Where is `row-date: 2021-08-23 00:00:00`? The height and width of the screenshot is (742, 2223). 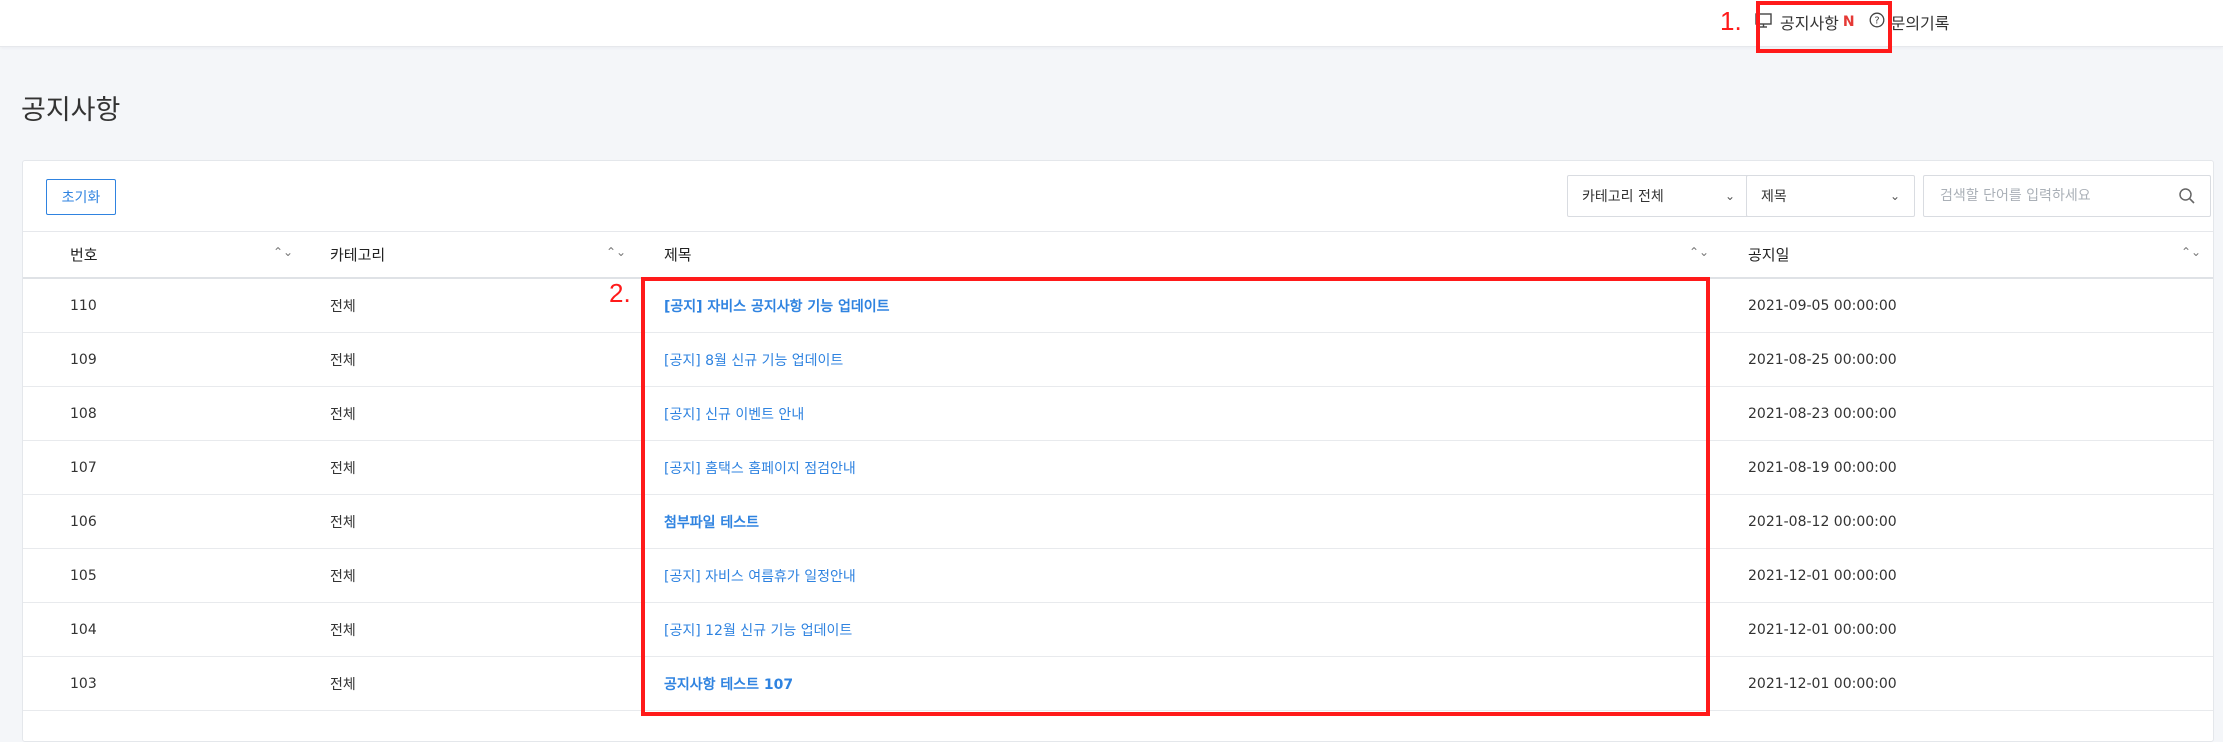 row-date: 2021-08-23 00:00:00 is located at coordinates (1822, 413).